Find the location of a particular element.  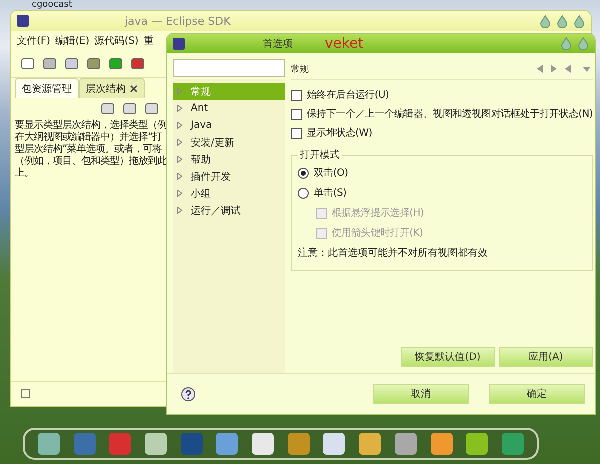

option-label: 单击(S) is located at coordinates (330, 193).